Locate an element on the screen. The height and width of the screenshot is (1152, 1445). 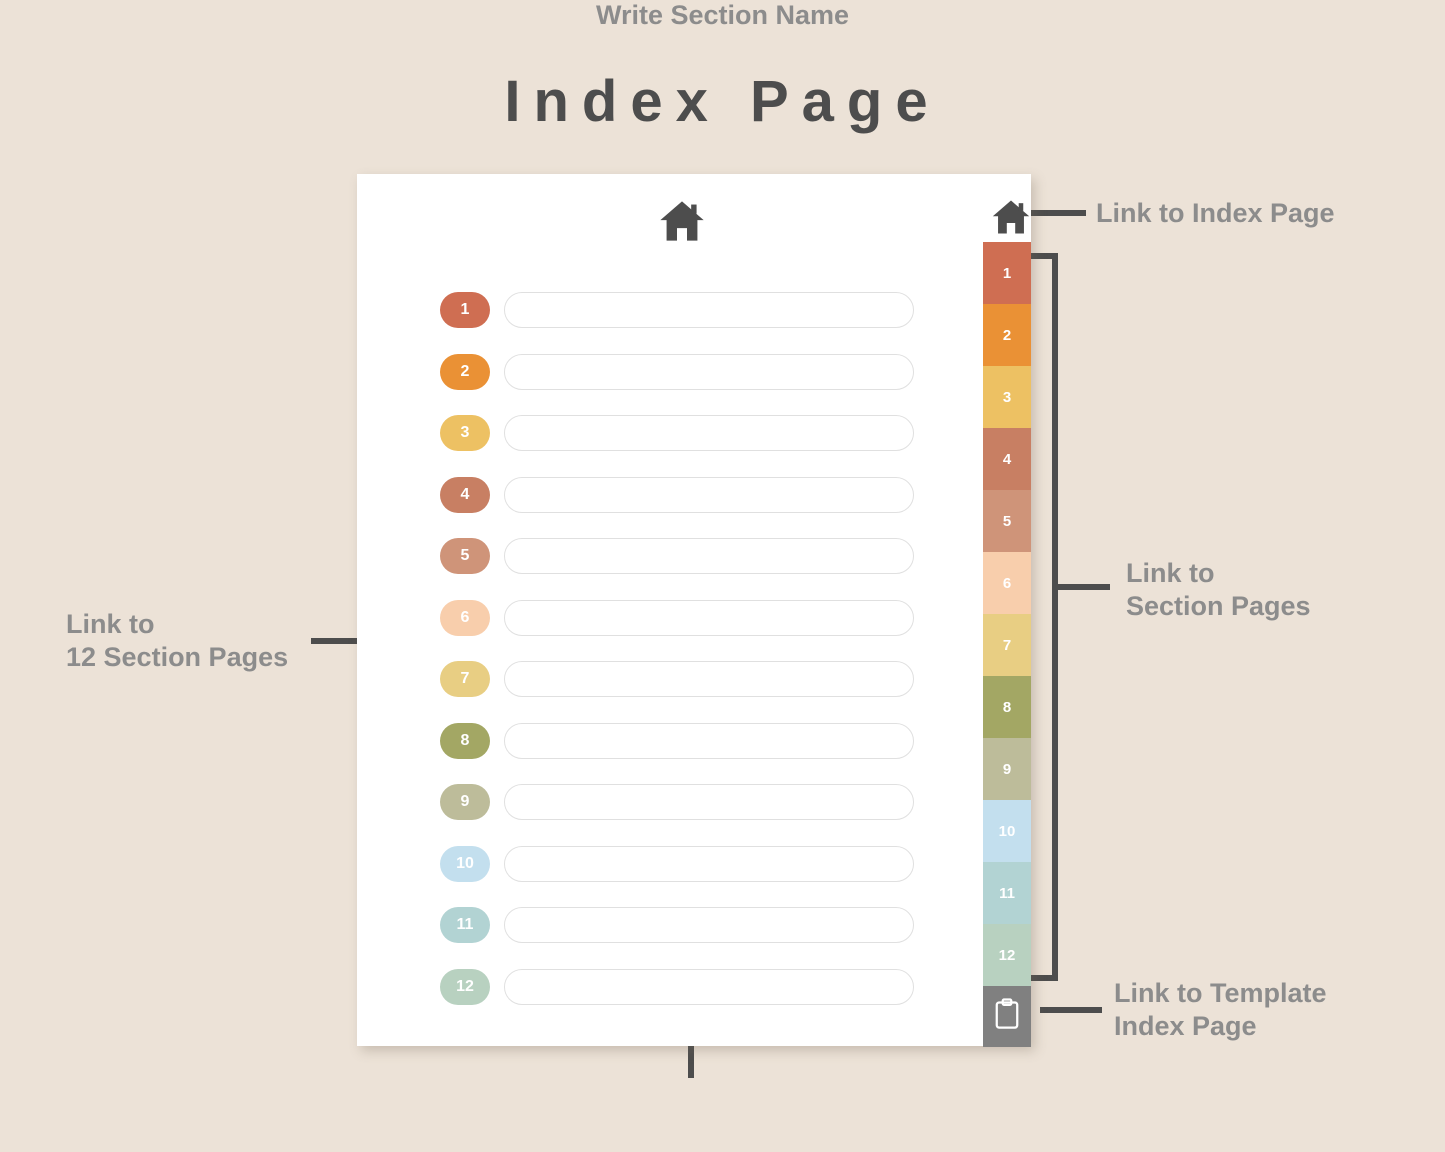
index-page-connector is located at coordinates (1058, 213).